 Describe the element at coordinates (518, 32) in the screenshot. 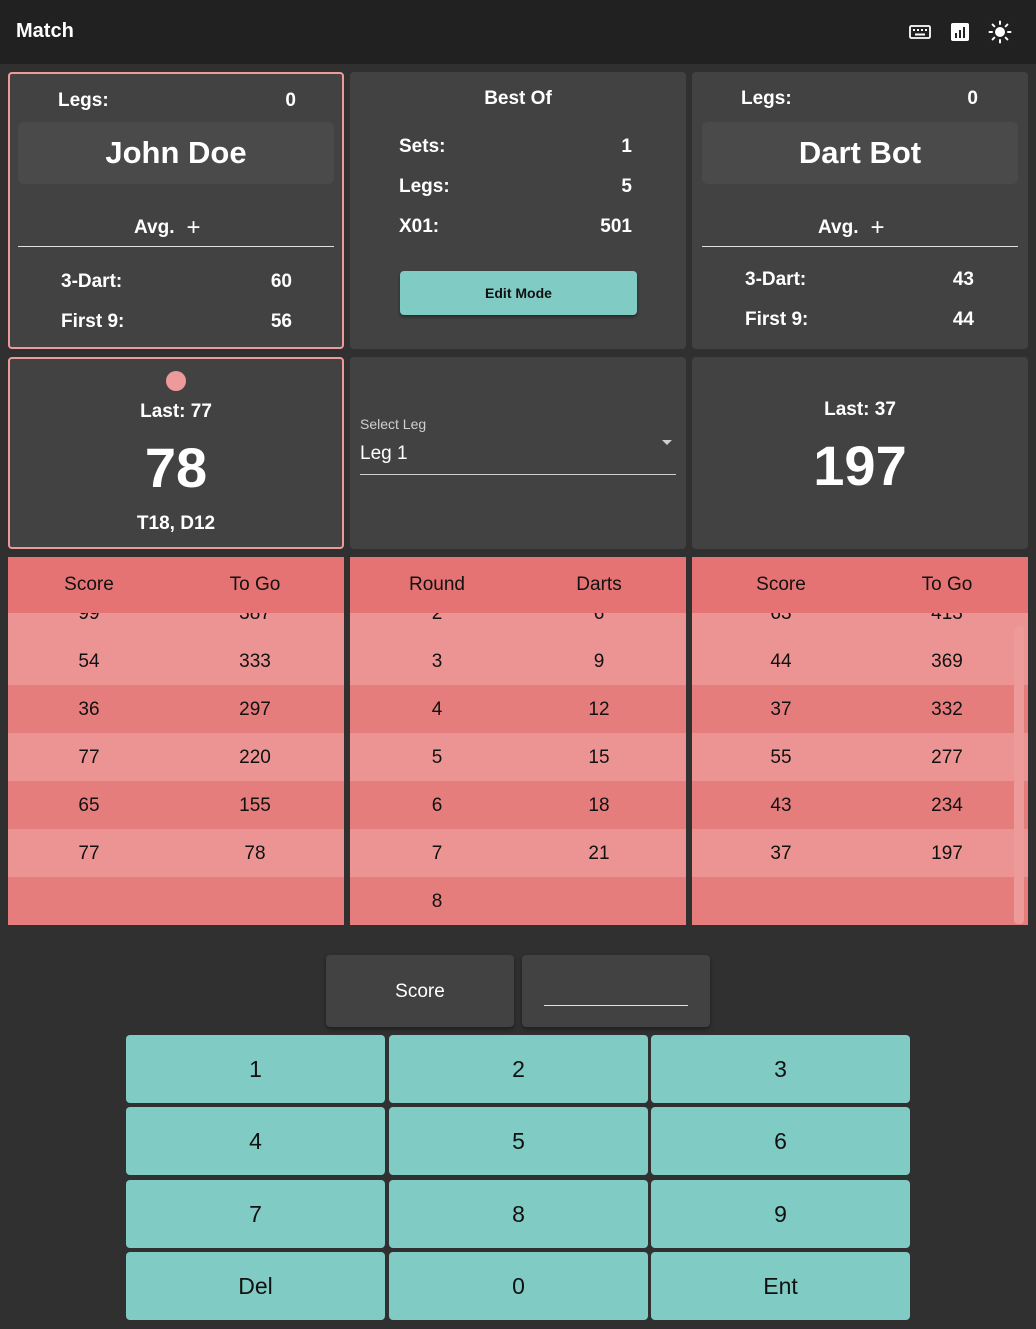

I see `app-bar: Match` at that location.